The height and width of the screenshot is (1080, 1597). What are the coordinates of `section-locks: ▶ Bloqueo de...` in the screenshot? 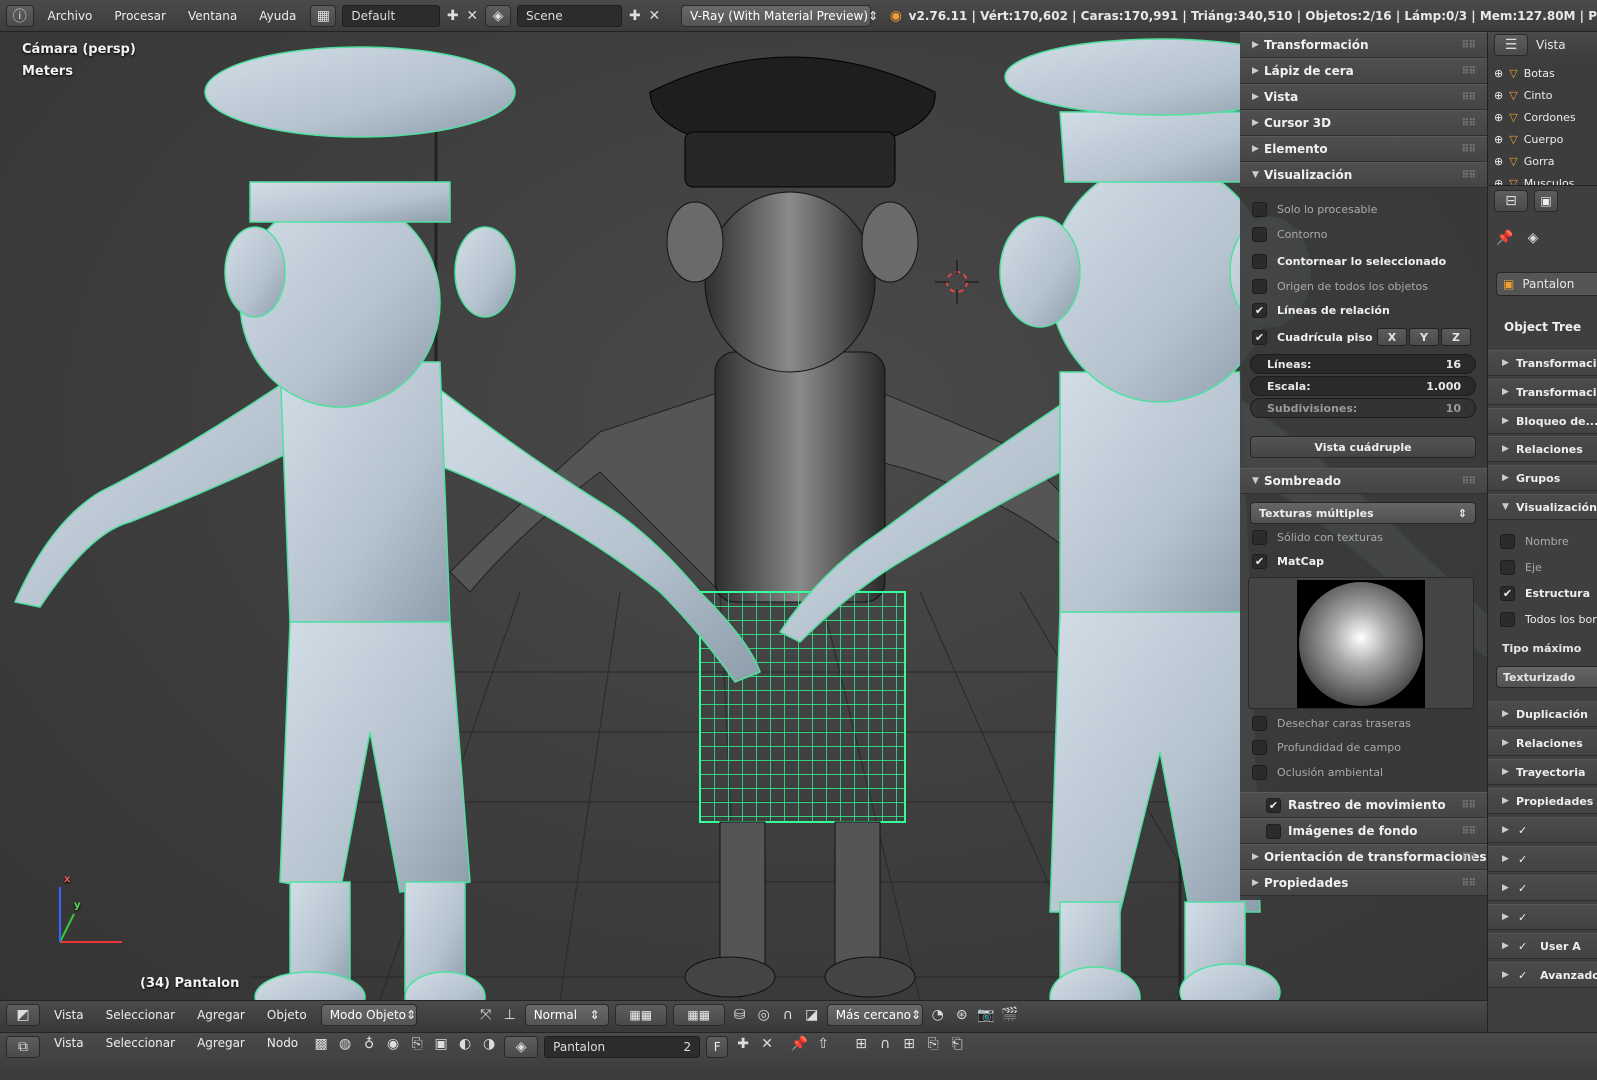 It's located at (1542, 421).